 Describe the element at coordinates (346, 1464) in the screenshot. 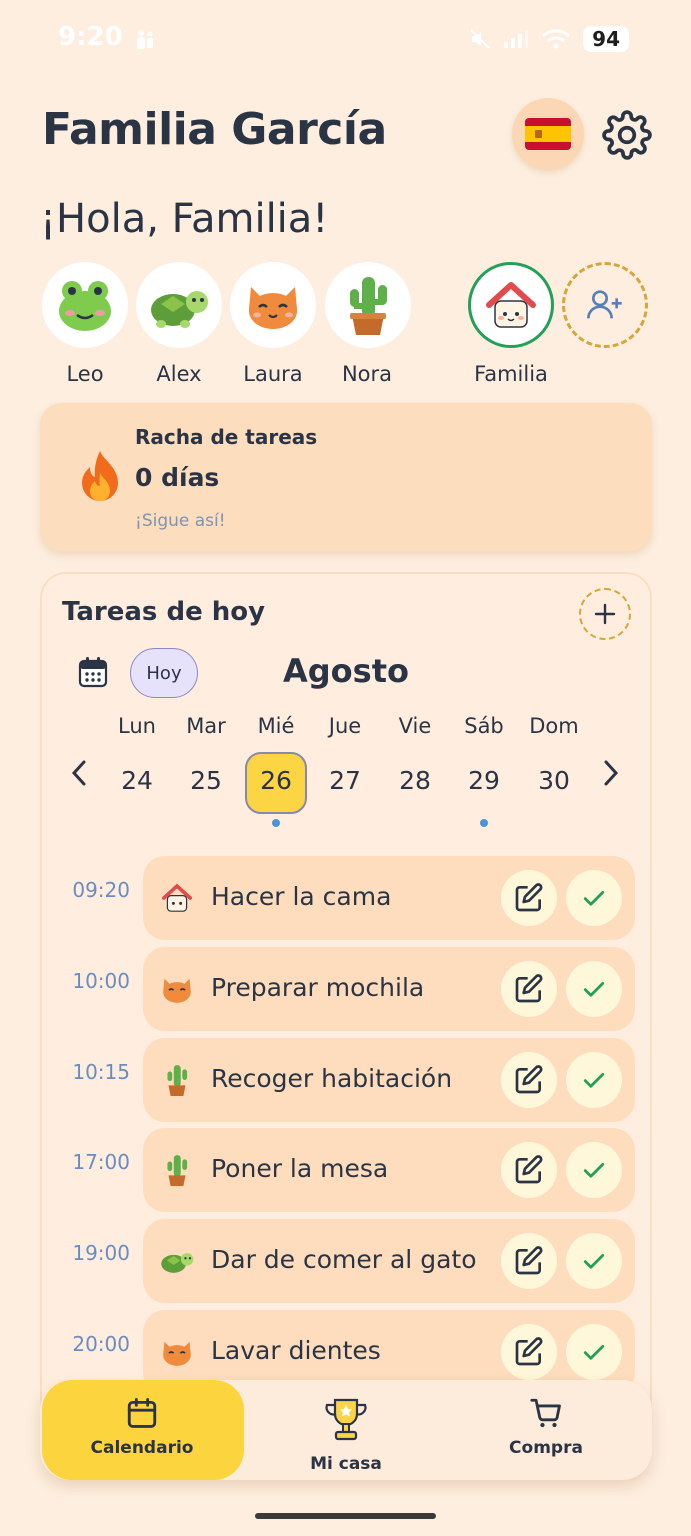

I see `nav-label: Mi casa` at that location.